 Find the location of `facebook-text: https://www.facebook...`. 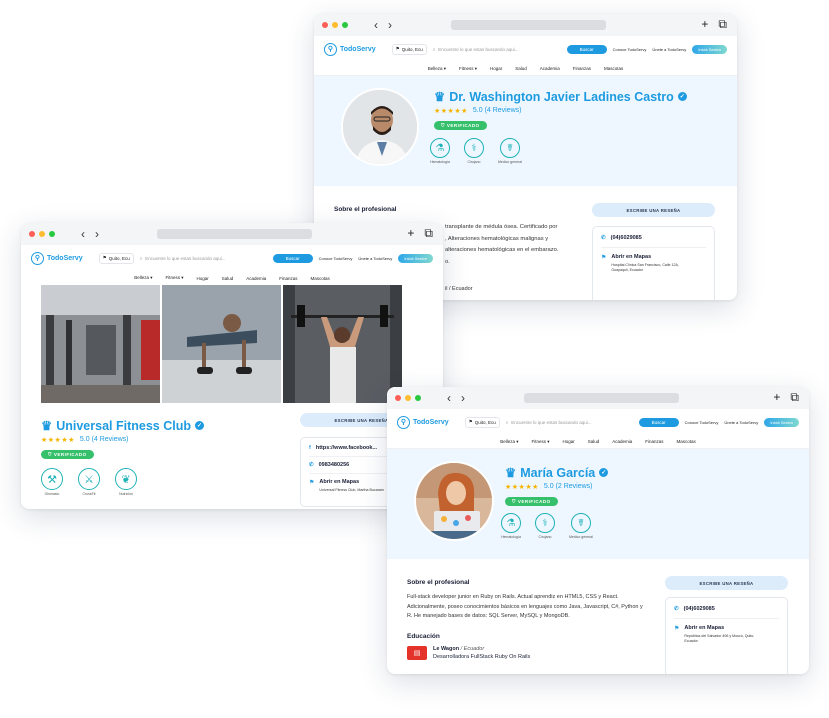

facebook-text: https://www.facebook... is located at coordinates (346, 448).